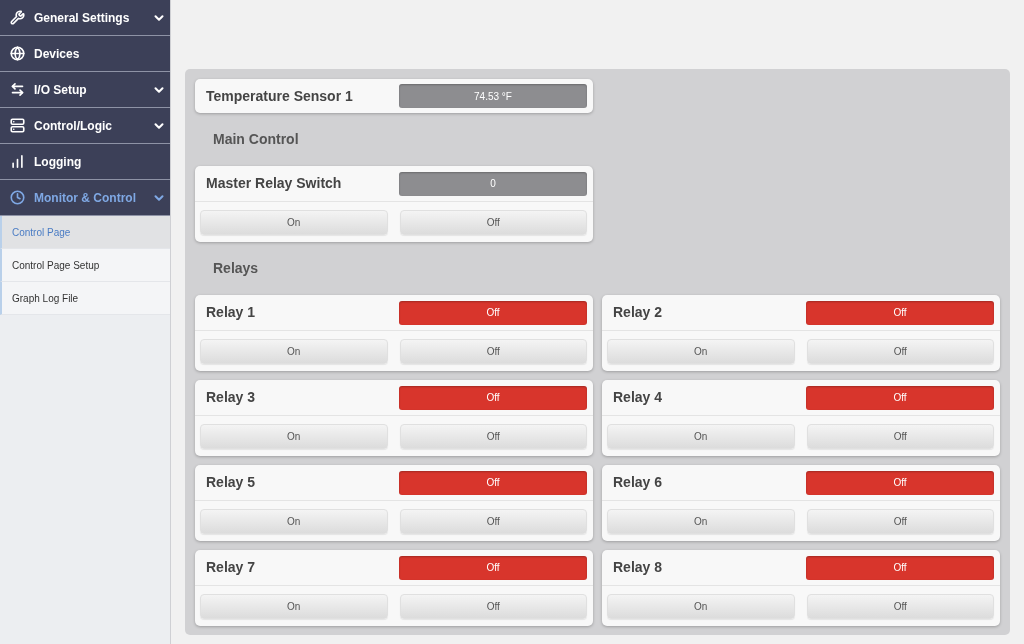  I want to click on switch-label: Relay 4, so click(638, 397).